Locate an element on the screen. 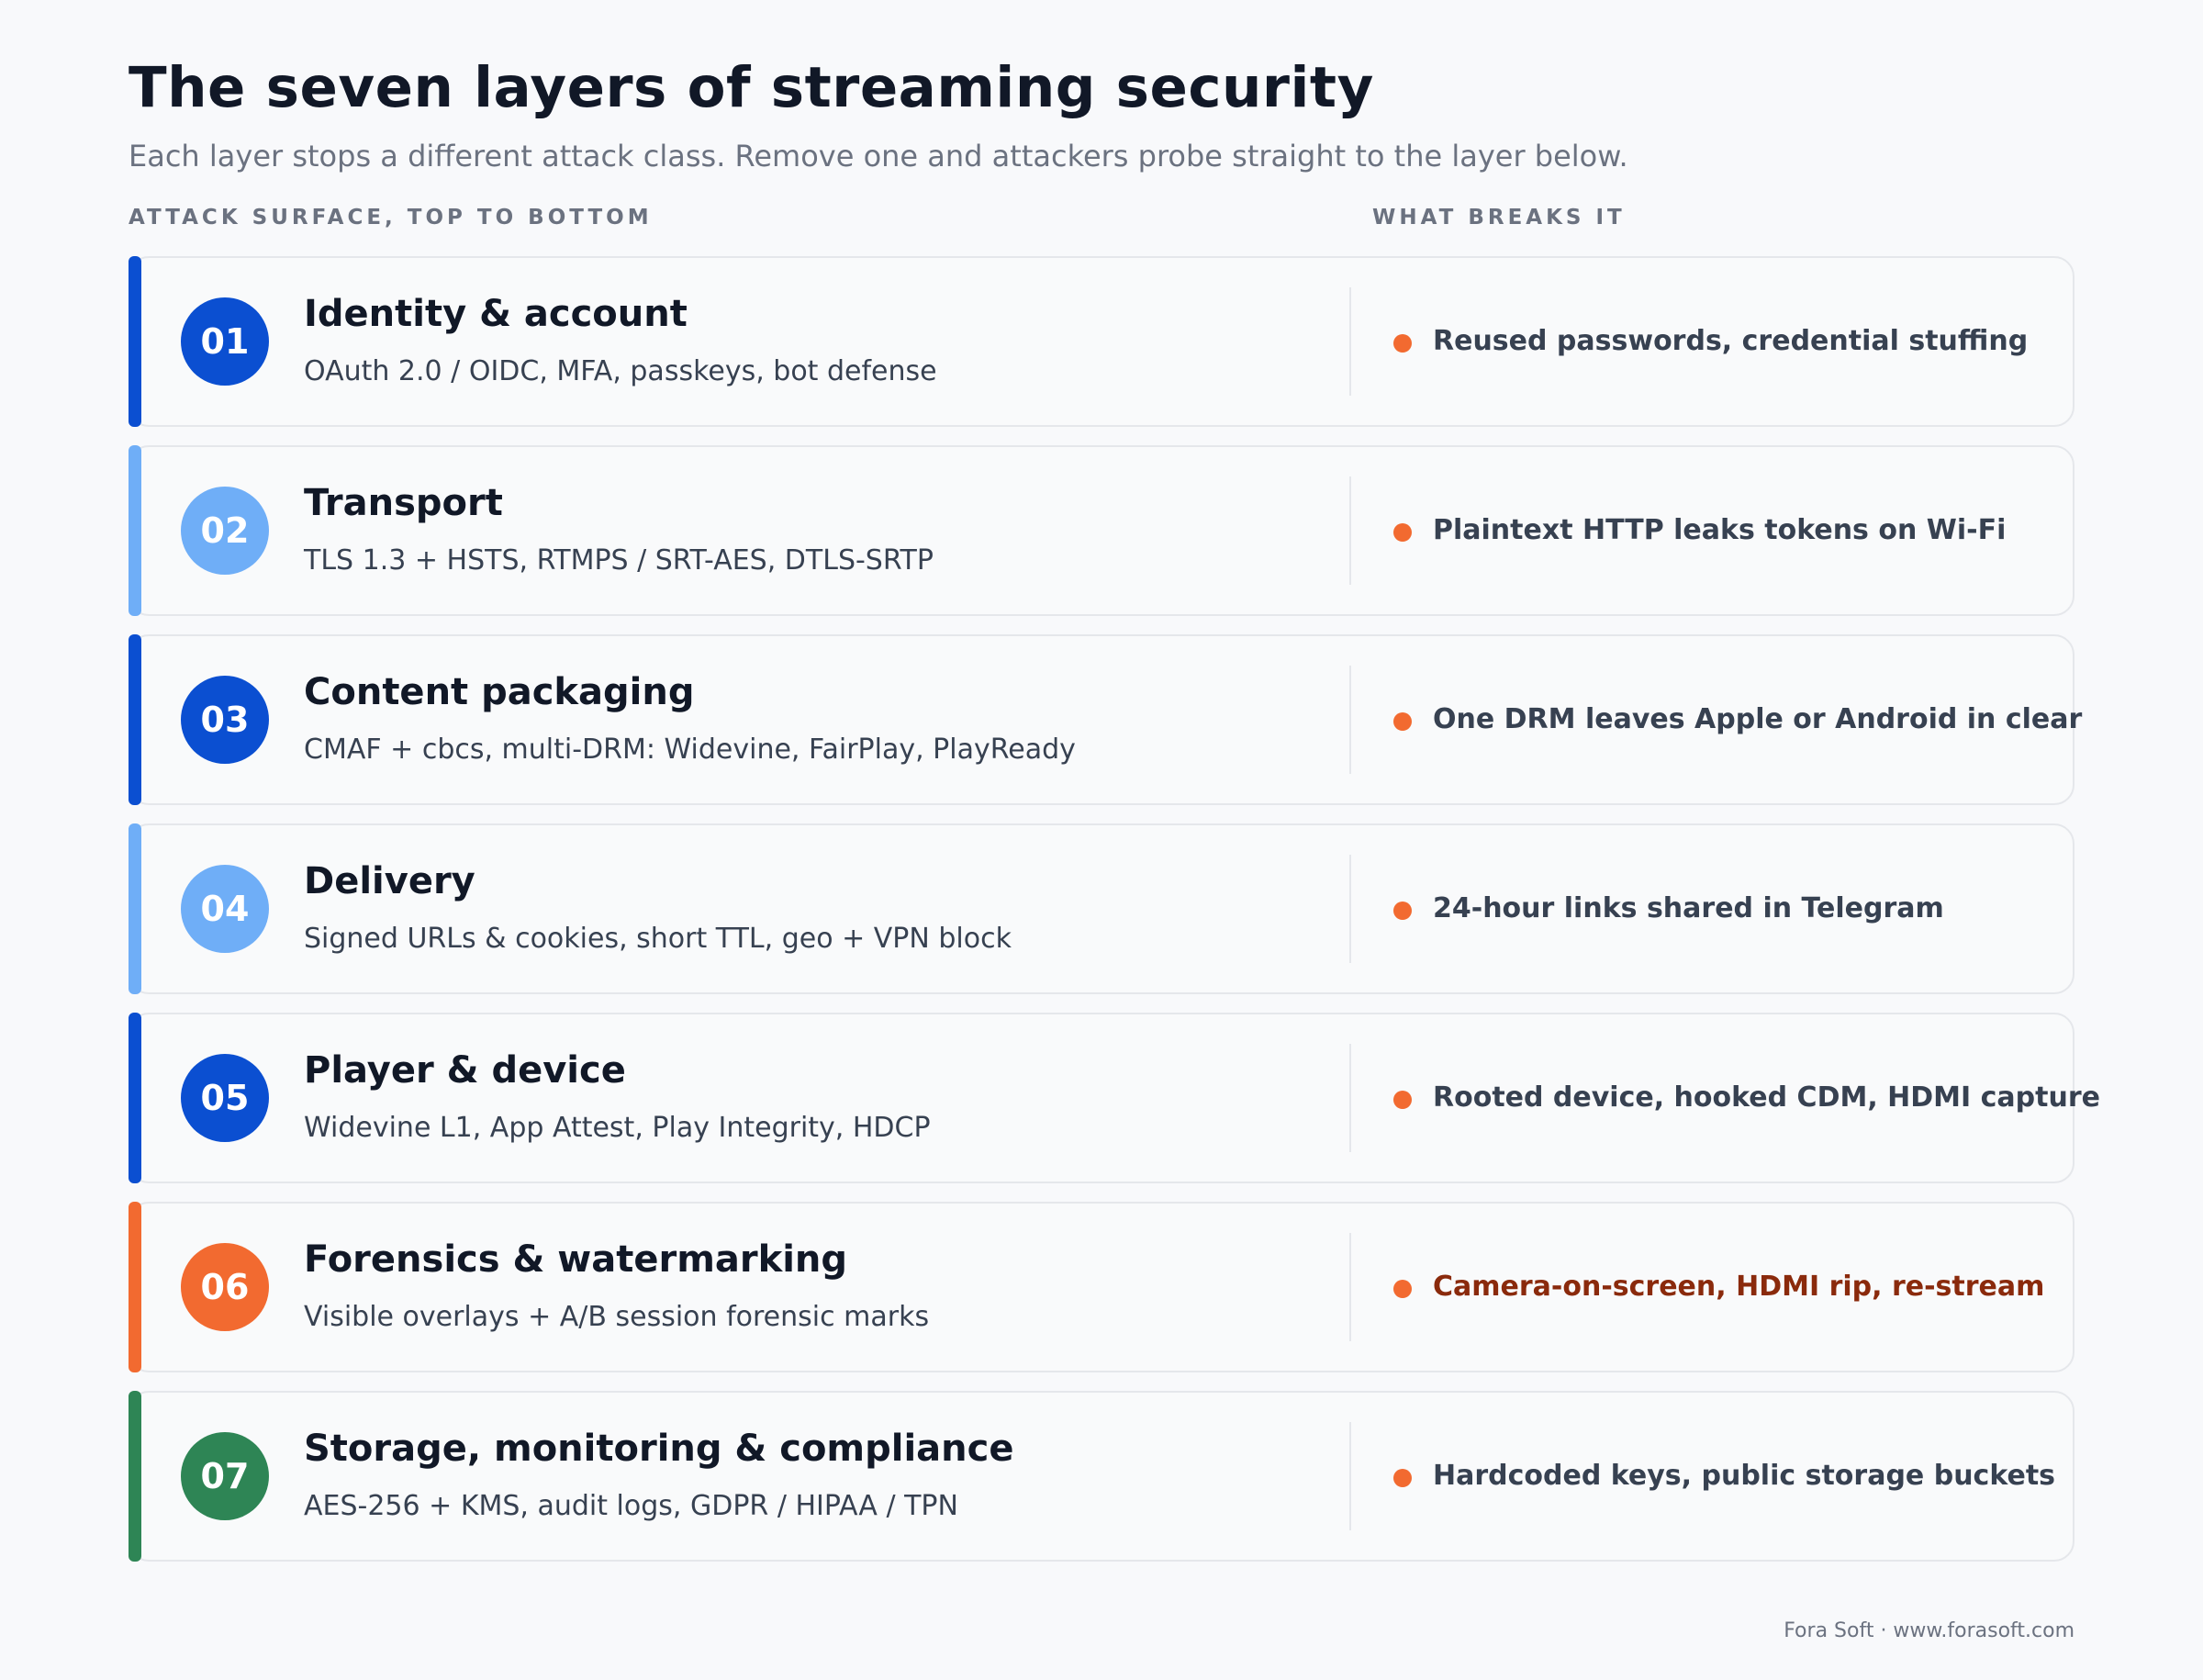 The height and width of the screenshot is (1680, 2203). layer-name: Identity & account is located at coordinates (496, 314).